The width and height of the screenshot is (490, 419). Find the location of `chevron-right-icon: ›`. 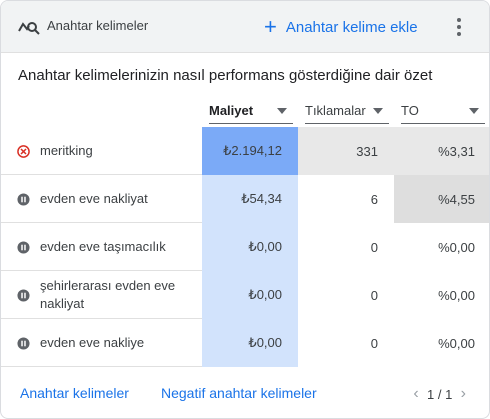

chevron-right-icon: › is located at coordinates (463, 394).